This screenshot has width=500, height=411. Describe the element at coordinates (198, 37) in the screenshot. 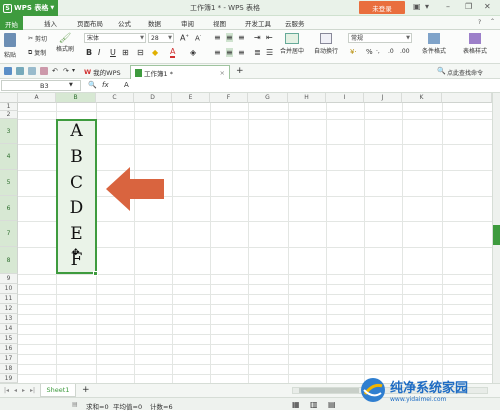

I see `shrink-font-icon: A-` at that location.